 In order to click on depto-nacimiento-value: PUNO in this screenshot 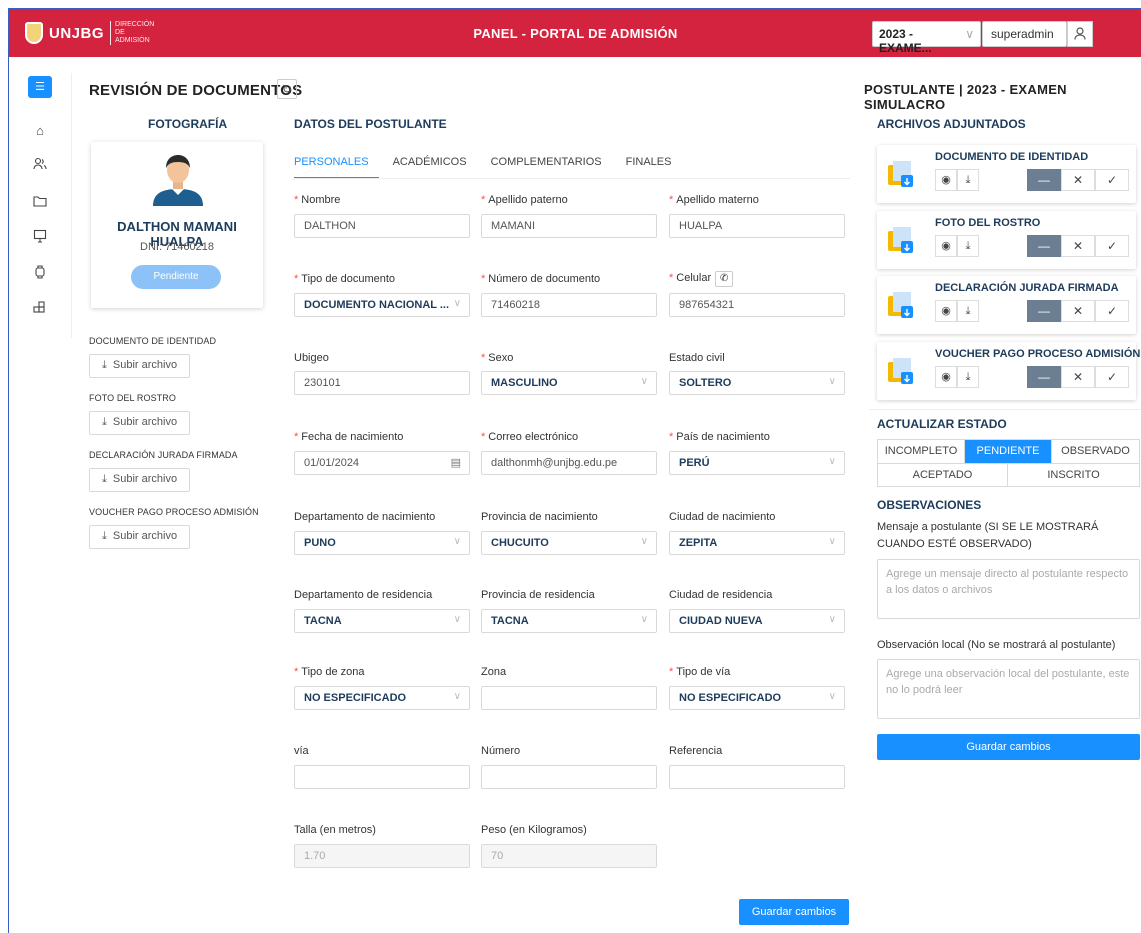, I will do `click(320, 543)`.